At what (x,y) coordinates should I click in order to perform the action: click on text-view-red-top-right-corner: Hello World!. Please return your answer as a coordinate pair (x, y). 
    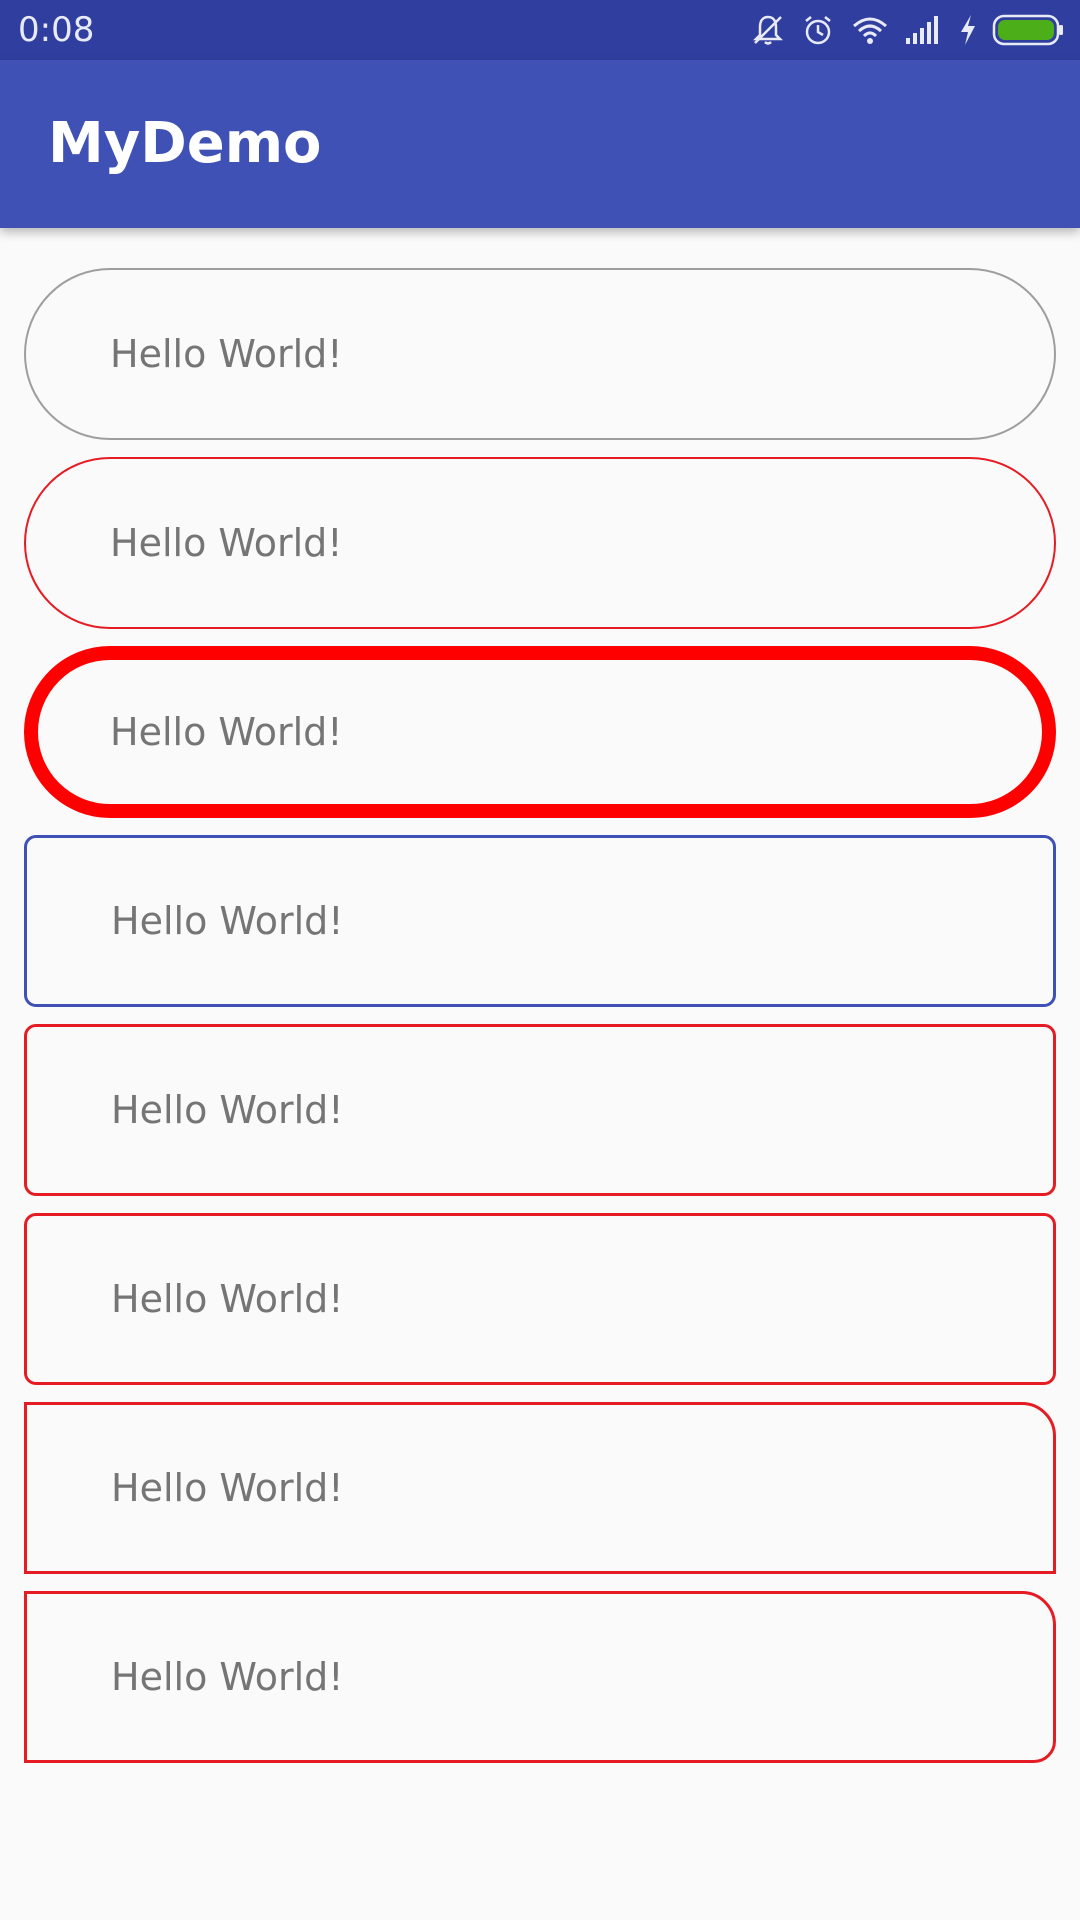
    Looking at the image, I should click on (540, 1488).